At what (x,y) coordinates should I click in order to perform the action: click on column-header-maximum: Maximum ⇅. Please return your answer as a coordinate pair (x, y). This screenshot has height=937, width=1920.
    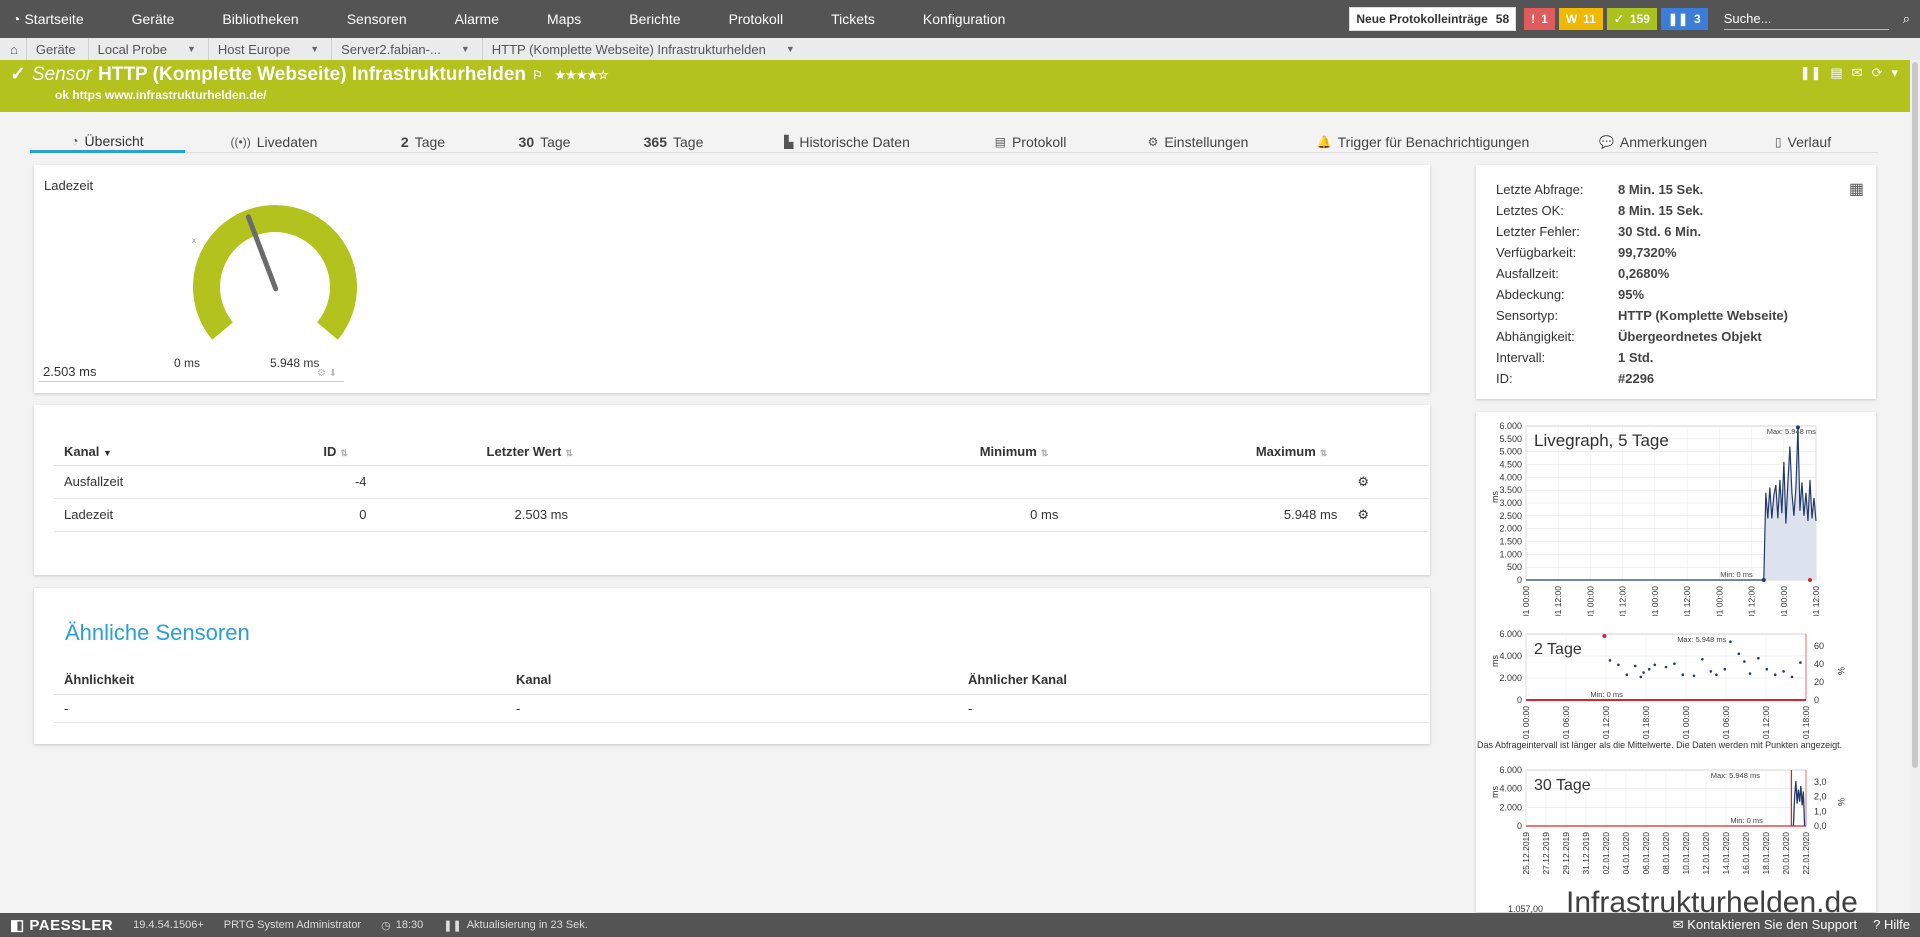
    Looking at the image, I should click on (1218, 452).